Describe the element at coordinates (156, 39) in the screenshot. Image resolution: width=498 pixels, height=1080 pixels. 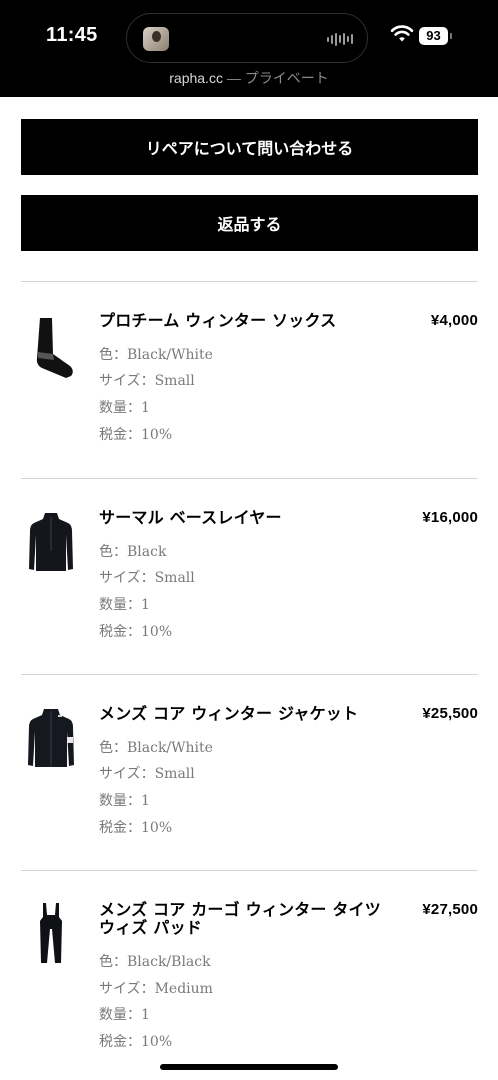
I see `now-playing-avatar` at that location.